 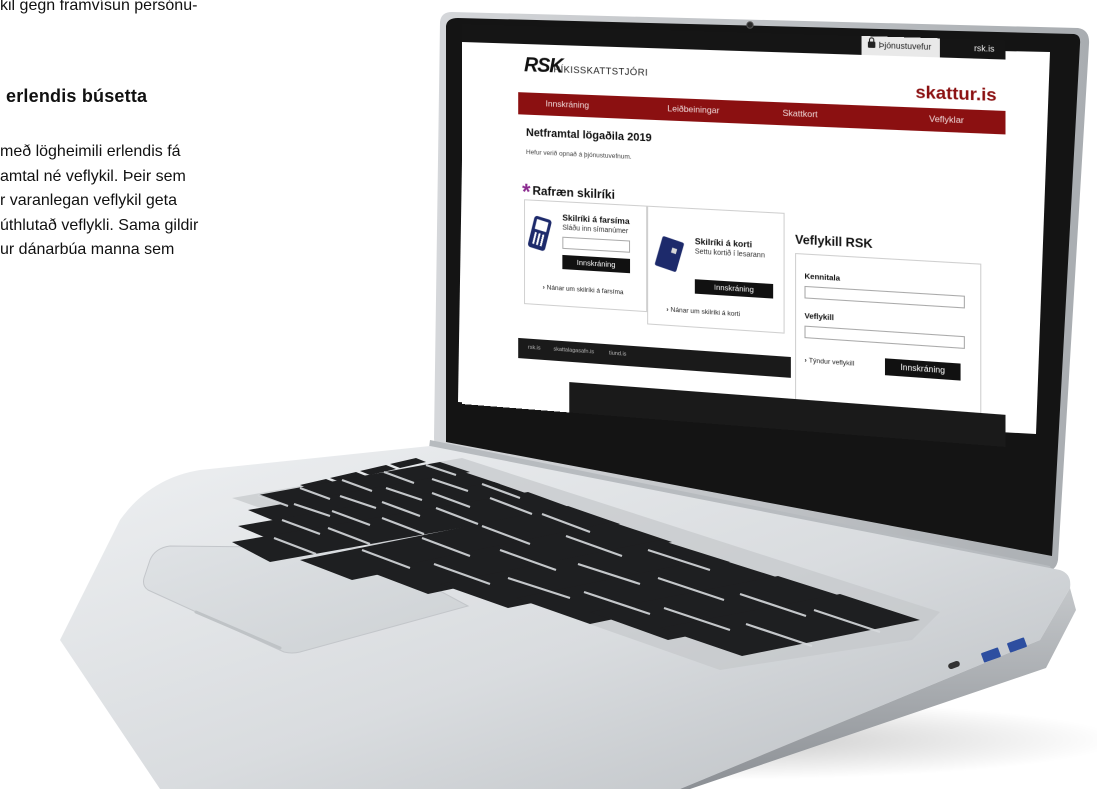 What do you see at coordinates (734, 289) in the screenshot?
I see `card-login-button: Innskráning` at bounding box center [734, 289].